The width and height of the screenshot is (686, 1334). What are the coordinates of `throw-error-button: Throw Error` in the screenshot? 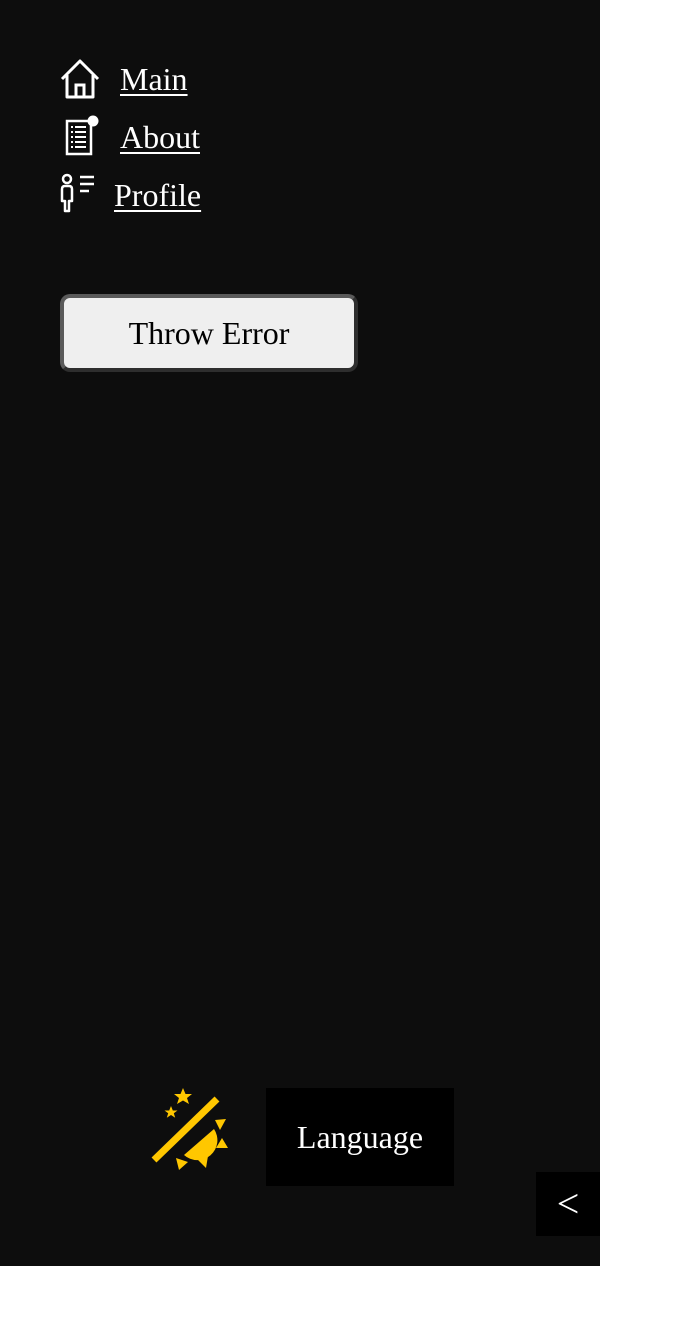 It's located at (209, 333).